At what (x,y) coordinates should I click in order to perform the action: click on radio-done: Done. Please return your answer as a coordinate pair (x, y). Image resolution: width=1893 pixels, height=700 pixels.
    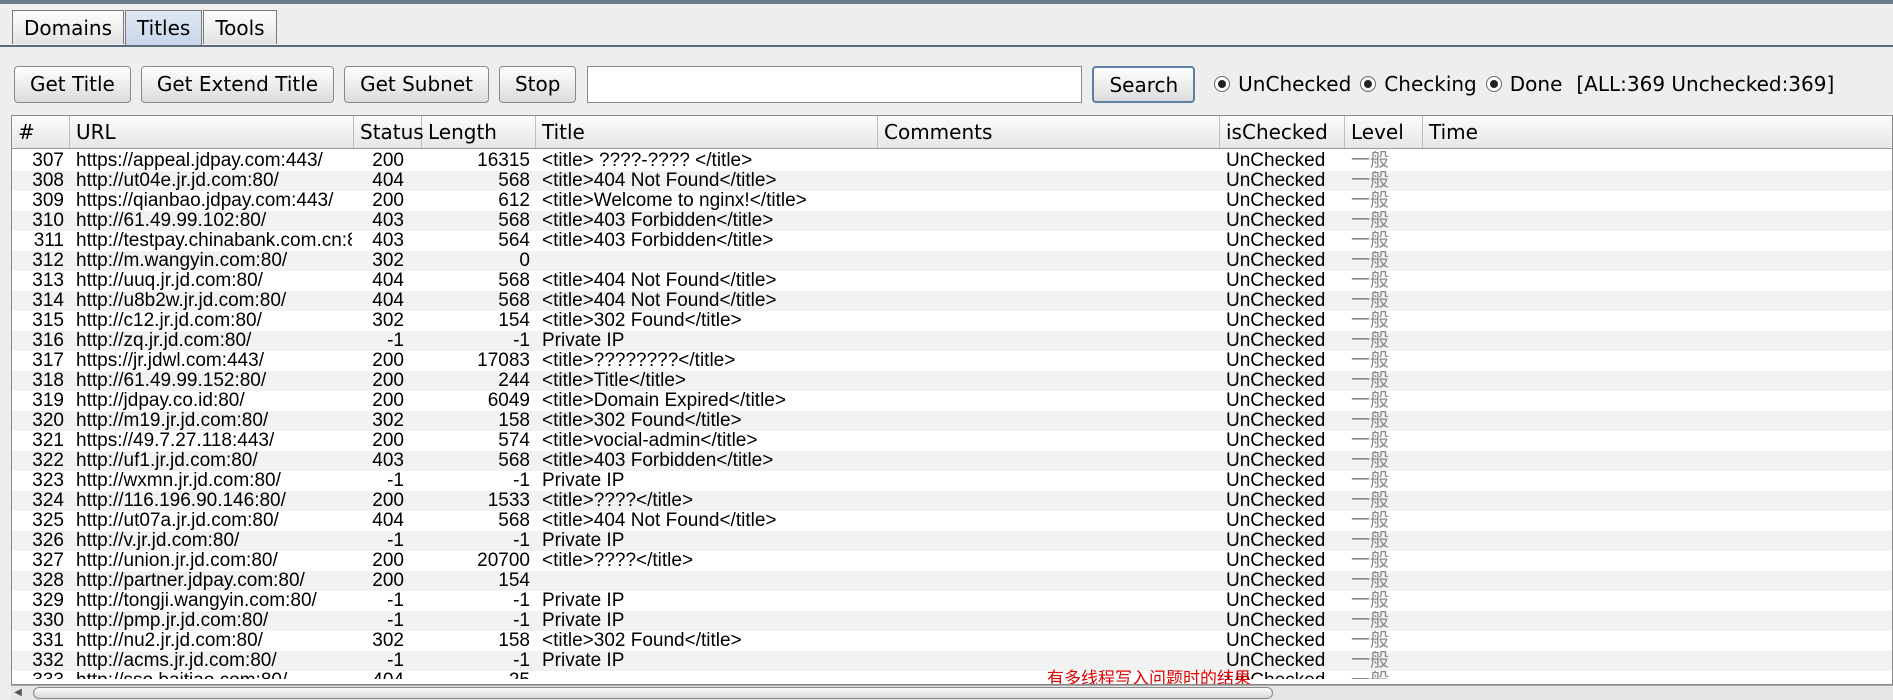
    Looking at the image, I should click on (1523, 84).